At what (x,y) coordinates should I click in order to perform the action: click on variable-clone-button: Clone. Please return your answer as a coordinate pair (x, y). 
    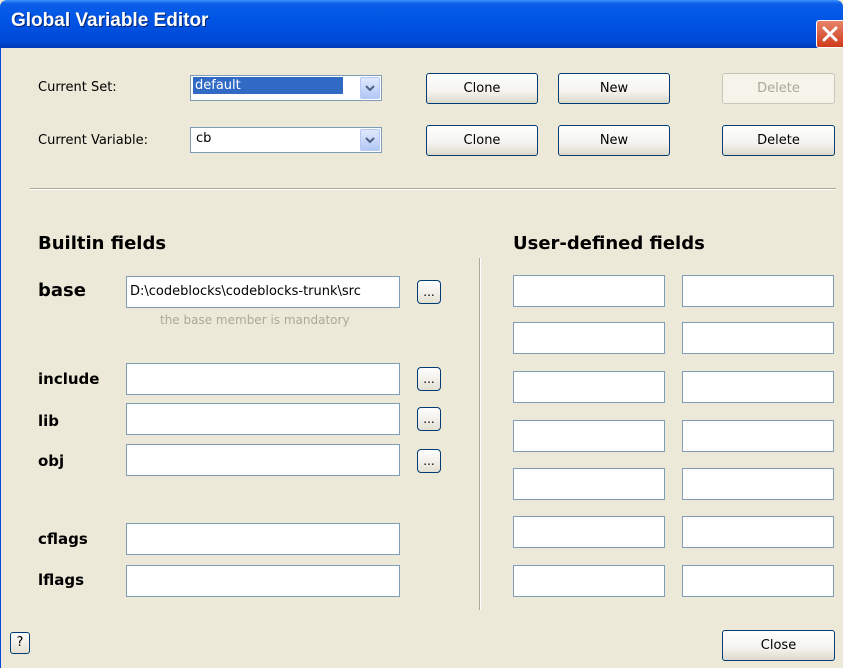
    Looking at the image, I should click on (482, 140).